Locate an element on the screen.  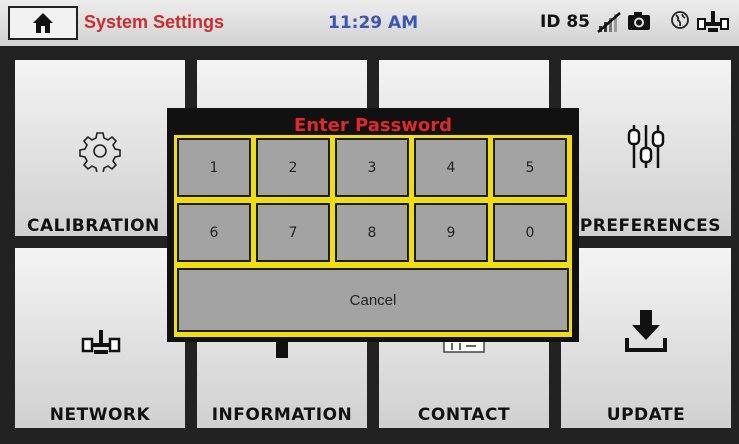
tile-label-information: INFORMATION is located at coordinates (282, 415).